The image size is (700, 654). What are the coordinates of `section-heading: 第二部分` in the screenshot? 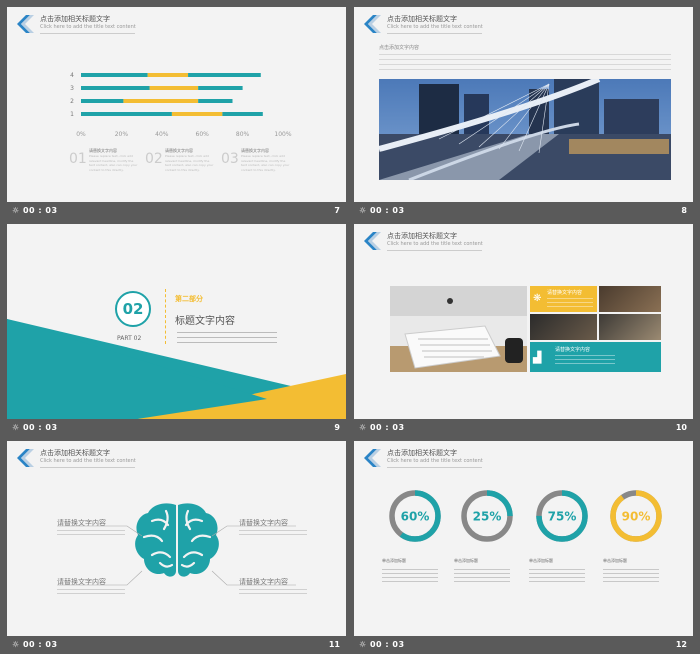 It's located at (189, 299).